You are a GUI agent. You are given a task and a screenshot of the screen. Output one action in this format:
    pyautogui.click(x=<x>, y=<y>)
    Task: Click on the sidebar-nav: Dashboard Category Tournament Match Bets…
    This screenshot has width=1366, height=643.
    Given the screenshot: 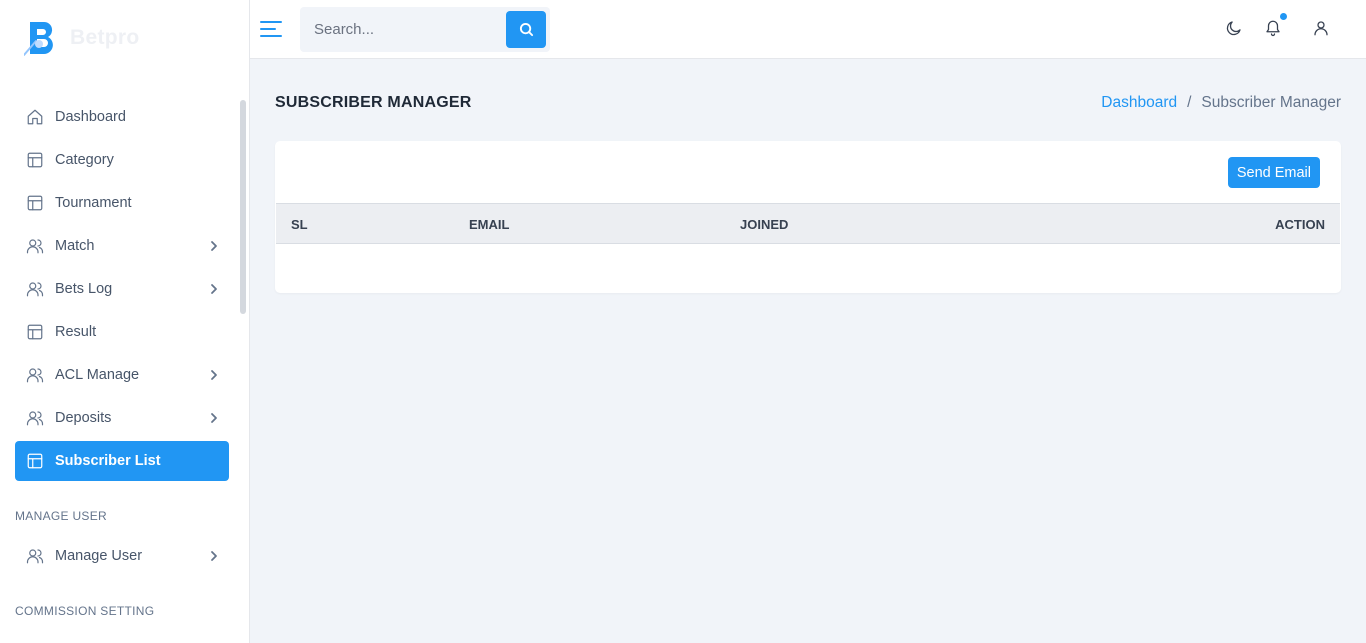 What is the action you would take?
    pyautogui.click(x=122, y=290)
    